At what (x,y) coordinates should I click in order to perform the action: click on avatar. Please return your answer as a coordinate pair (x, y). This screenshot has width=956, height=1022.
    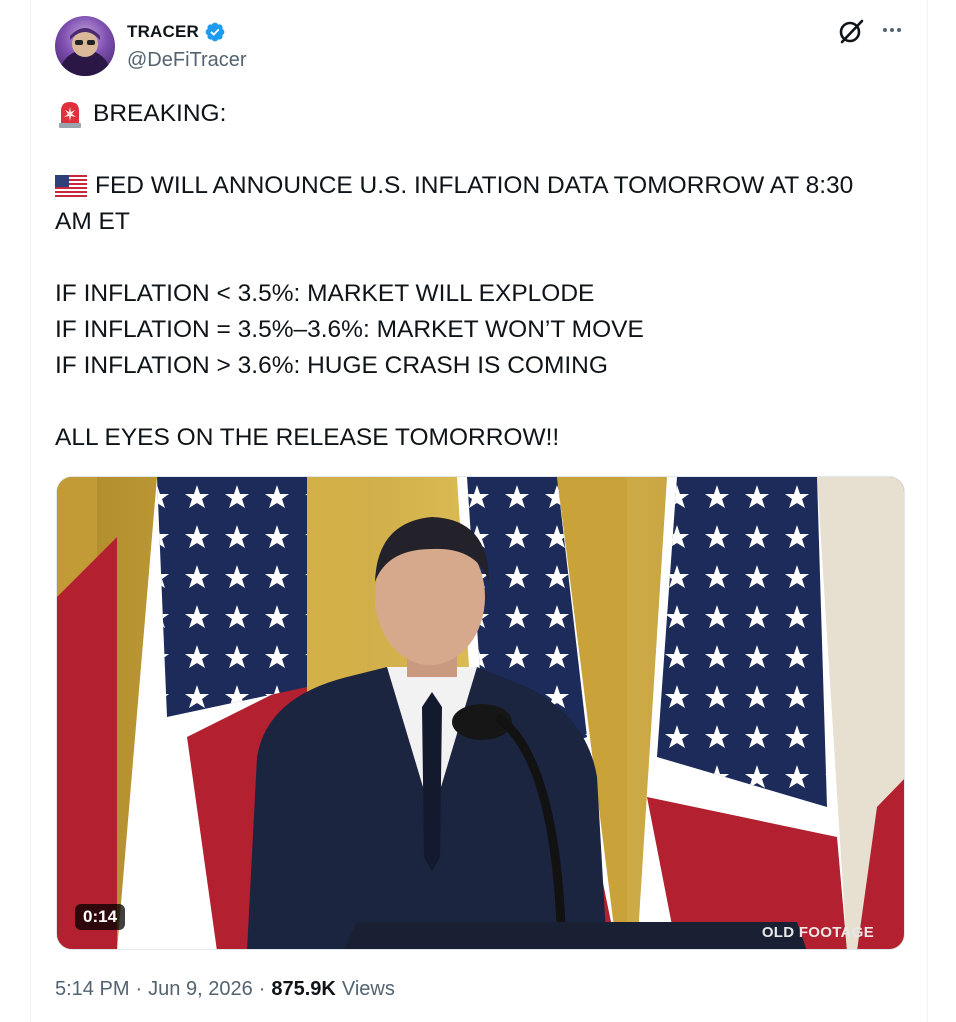
    Looking at the image, I should click on (85, 46).